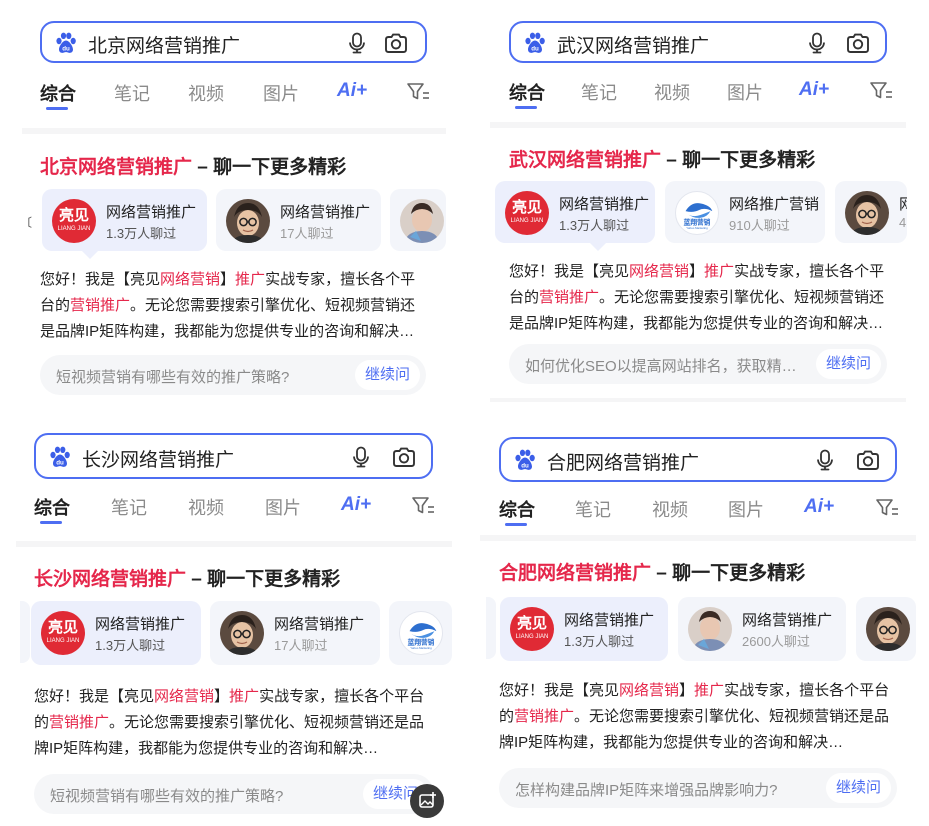 The width and height of the screenshot is (929, 826). I want to click on chat-headline: 合肥网络营销推广 – 聊一下更多精彩, so click(652, 571).